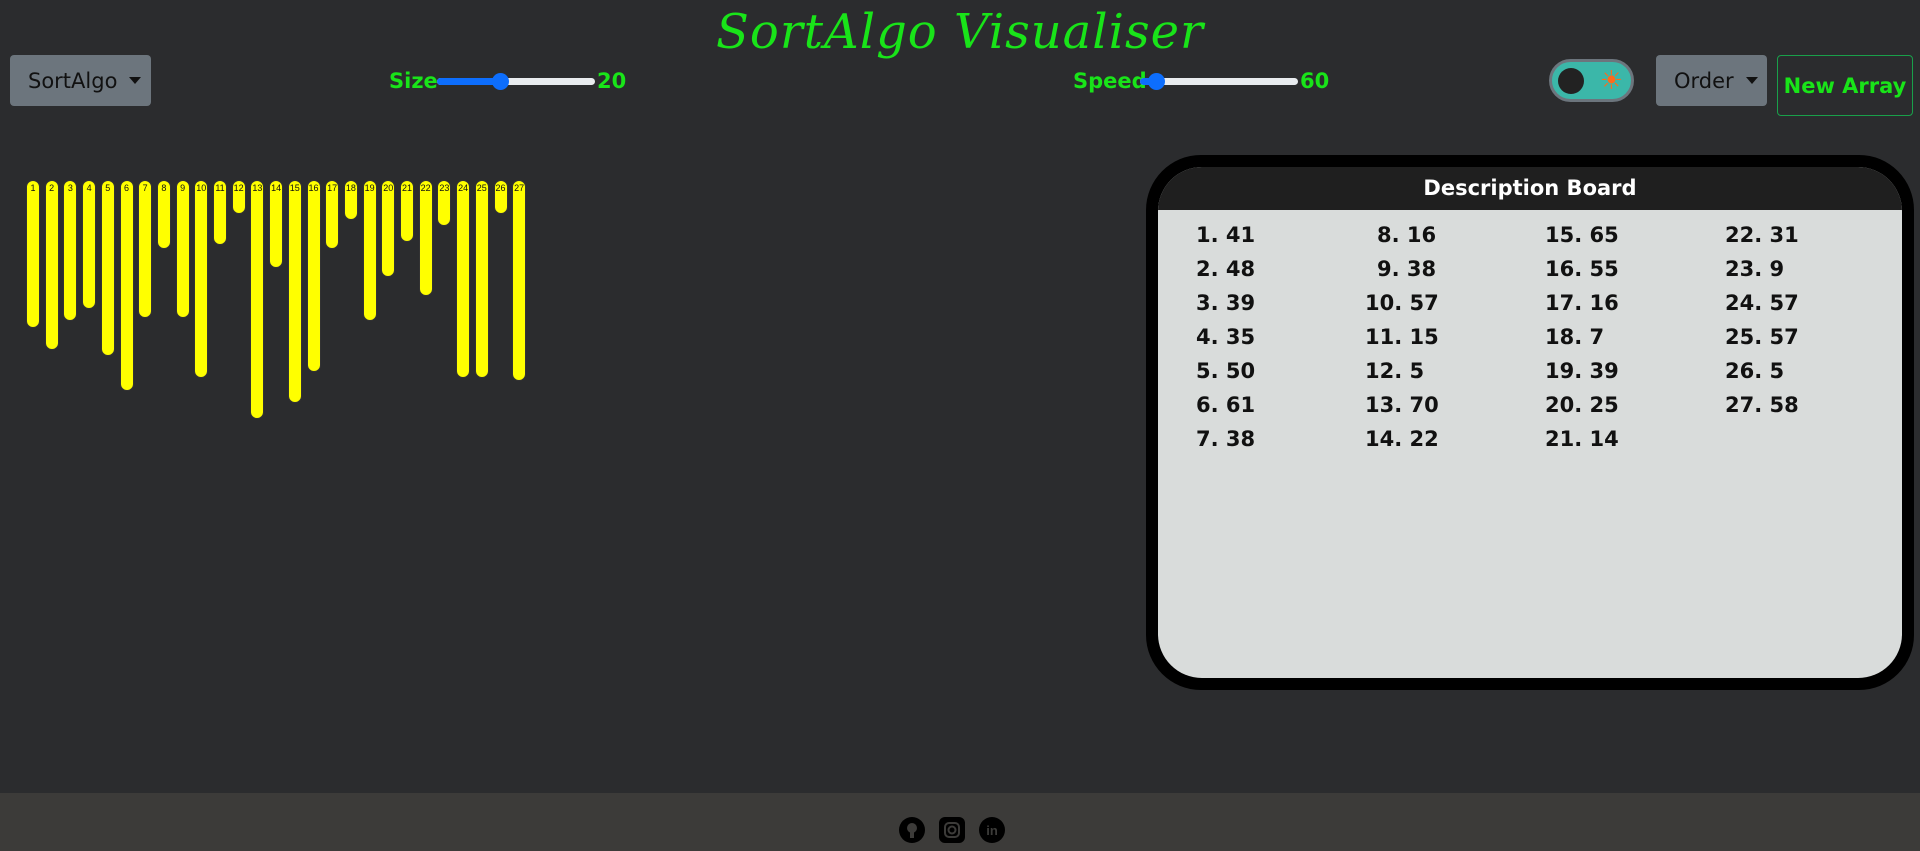 The image size is (1920, 851). I want to click on order-label: Order, so click(1704, 80).